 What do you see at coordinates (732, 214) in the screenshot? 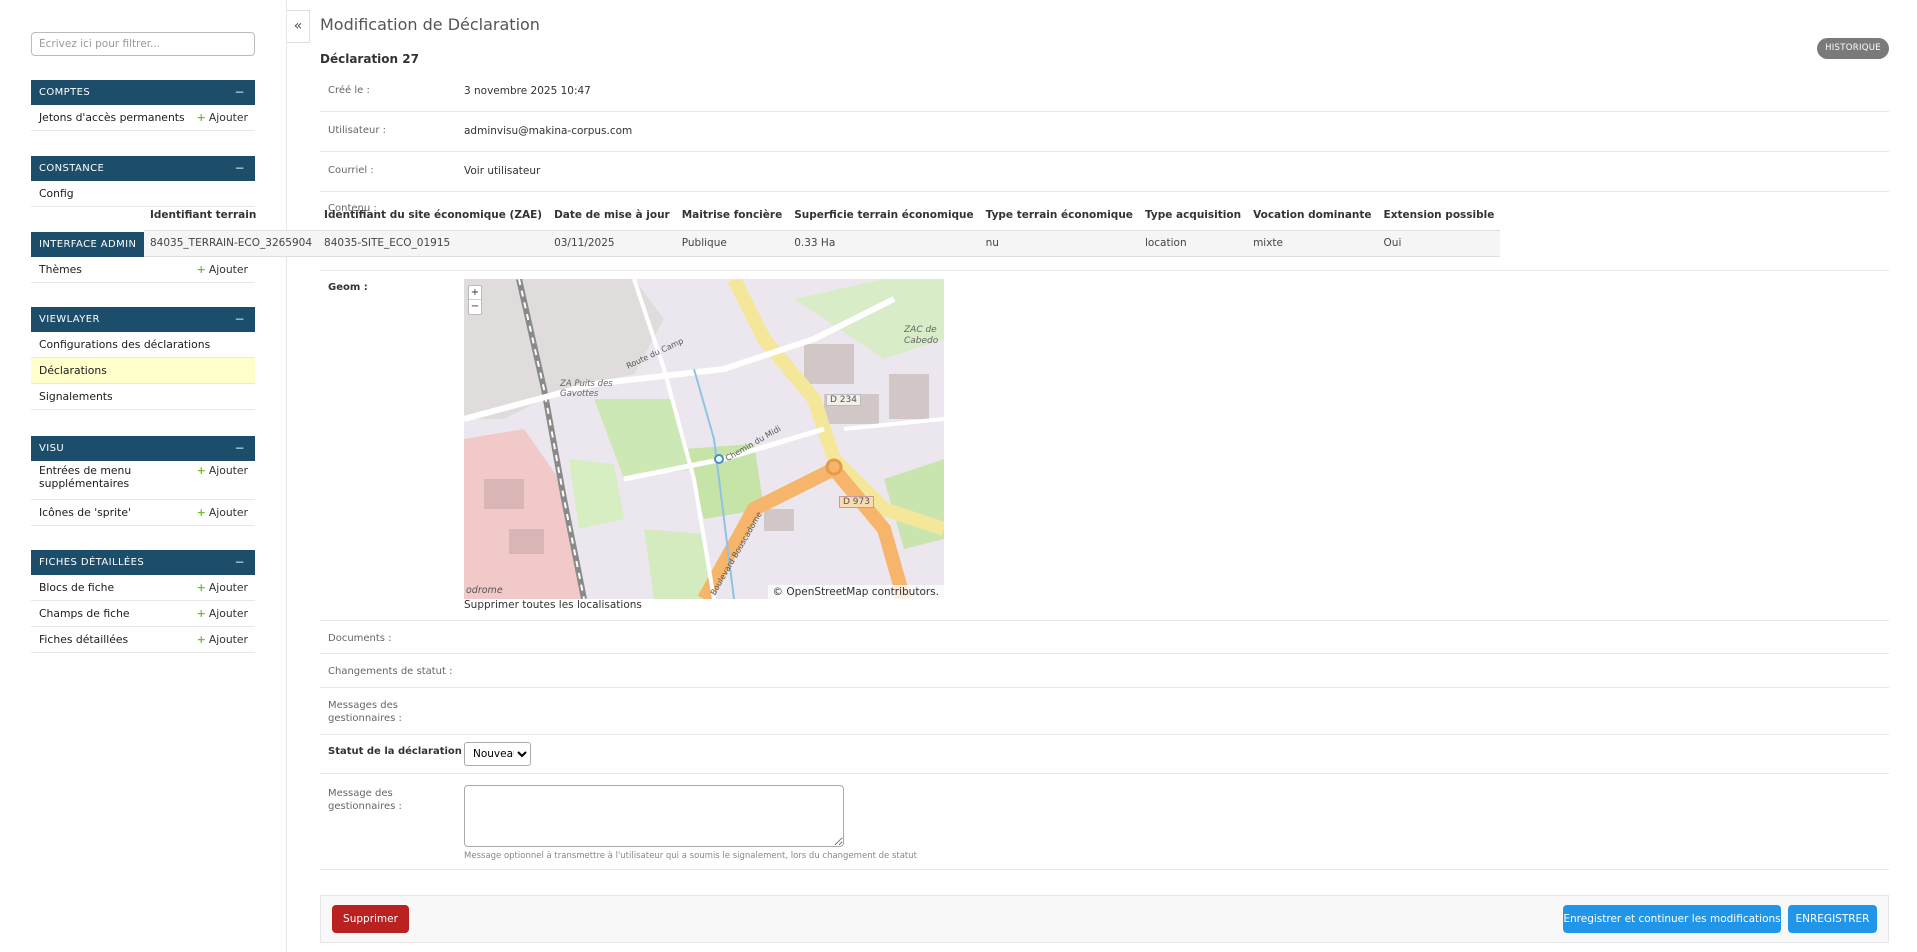
I see `col-header: Maitrise foncière` at bounding box center [732, 214].